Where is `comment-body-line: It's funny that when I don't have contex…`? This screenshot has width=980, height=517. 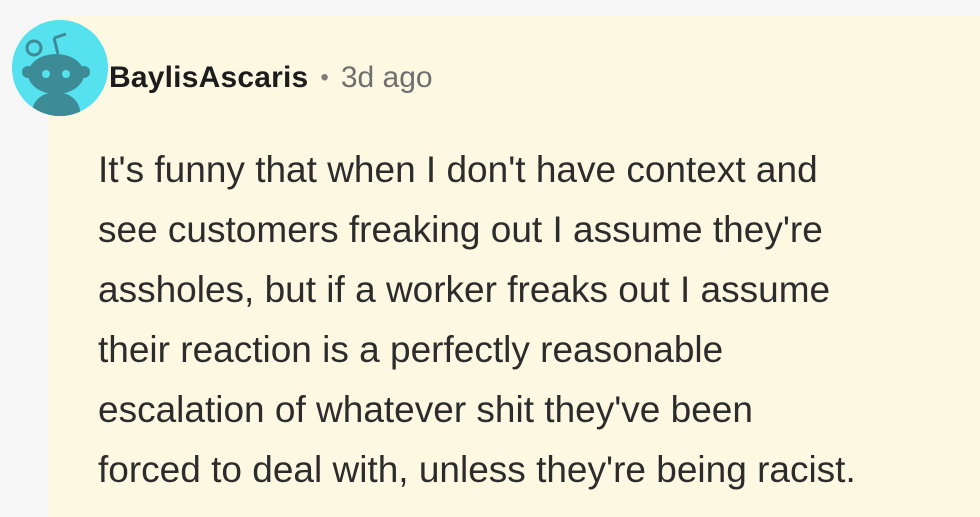 comment-body-line: It's funny that when I don't have contex… is located at coordinates (458, 169).